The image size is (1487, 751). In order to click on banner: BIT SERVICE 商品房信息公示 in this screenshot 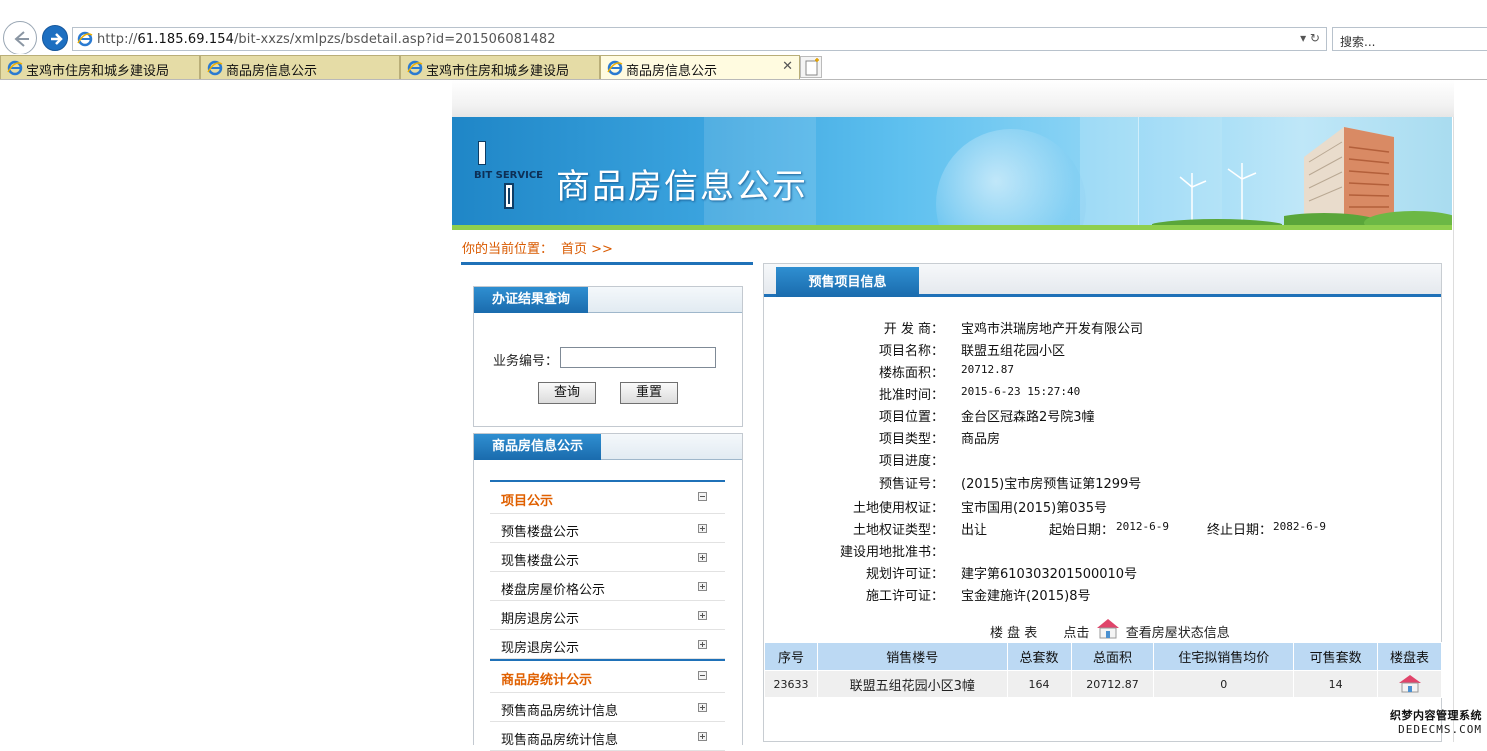, I will do `click(952, 173)`.